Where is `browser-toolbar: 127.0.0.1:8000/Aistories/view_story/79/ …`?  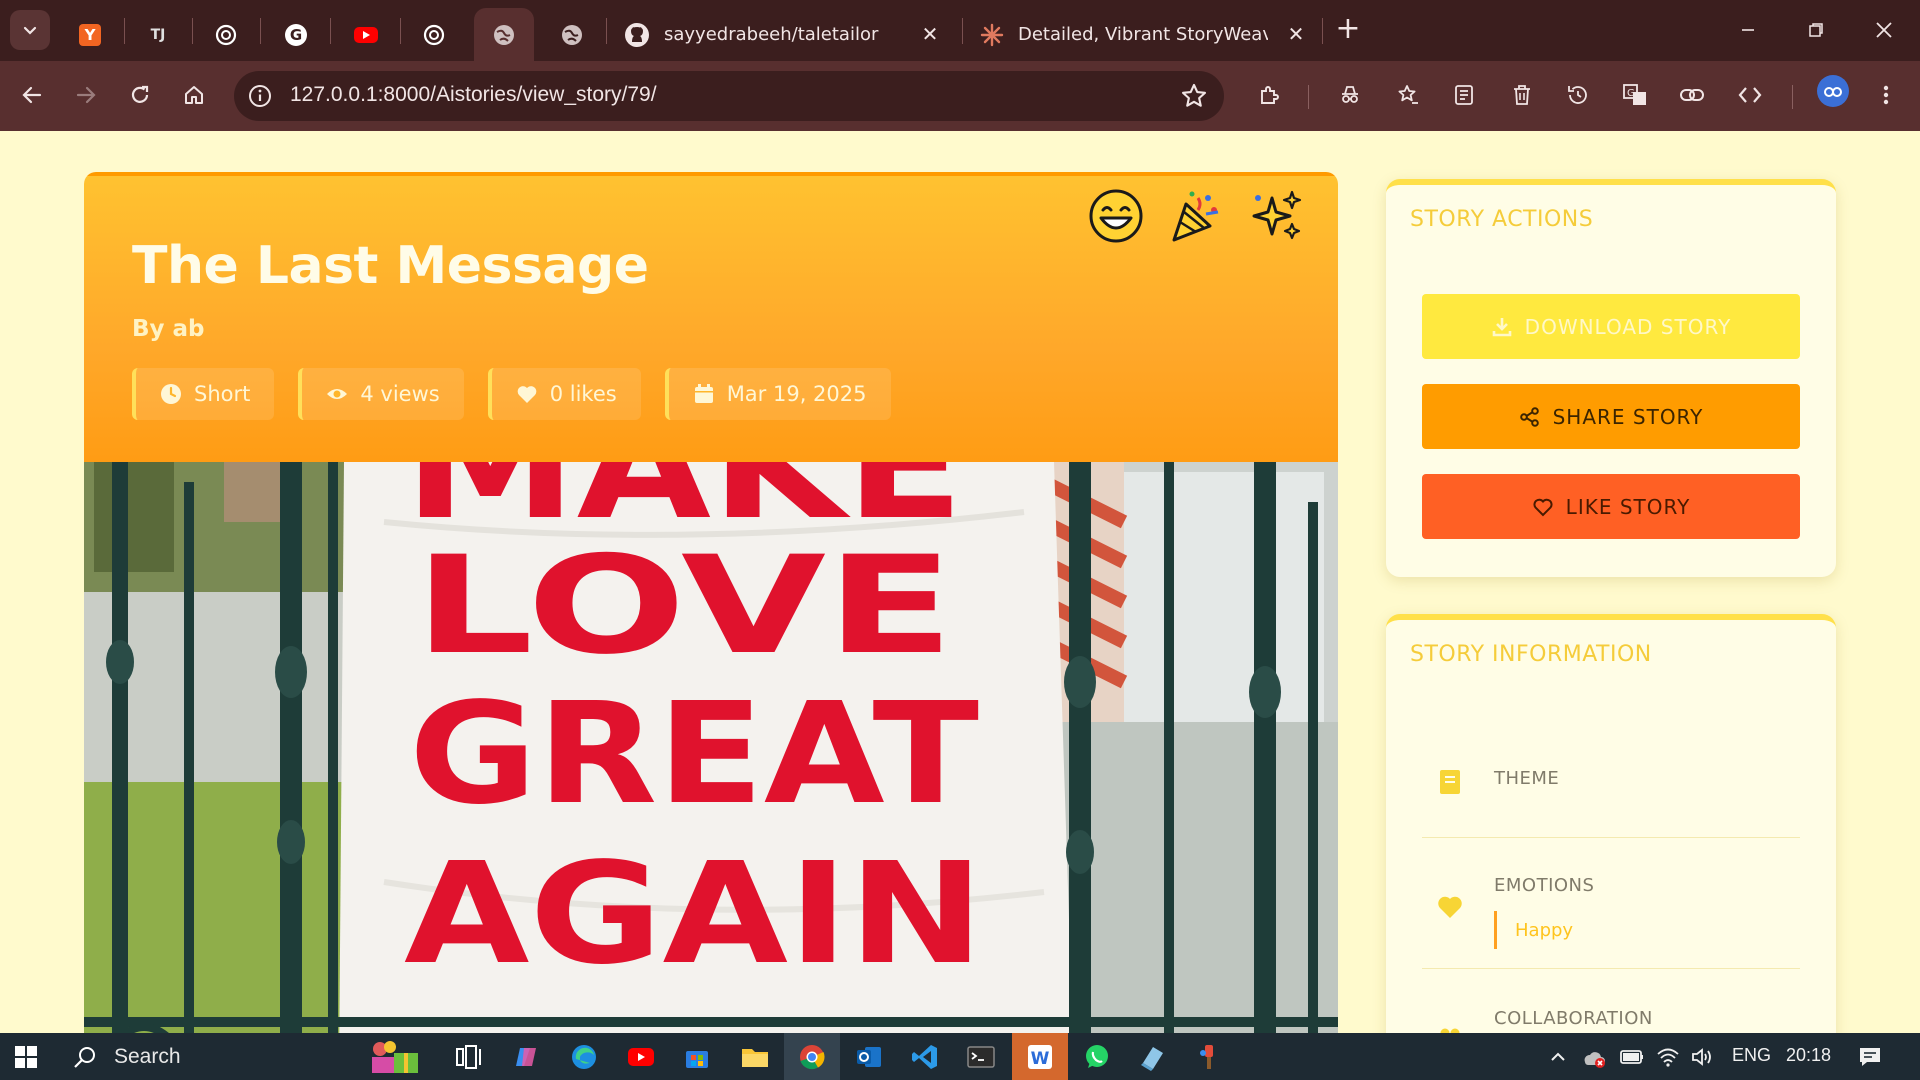
browser-toolbar: 127.0.0.1:8000/Aistories/view_story/79/ … is located at coordinates (960, 96).